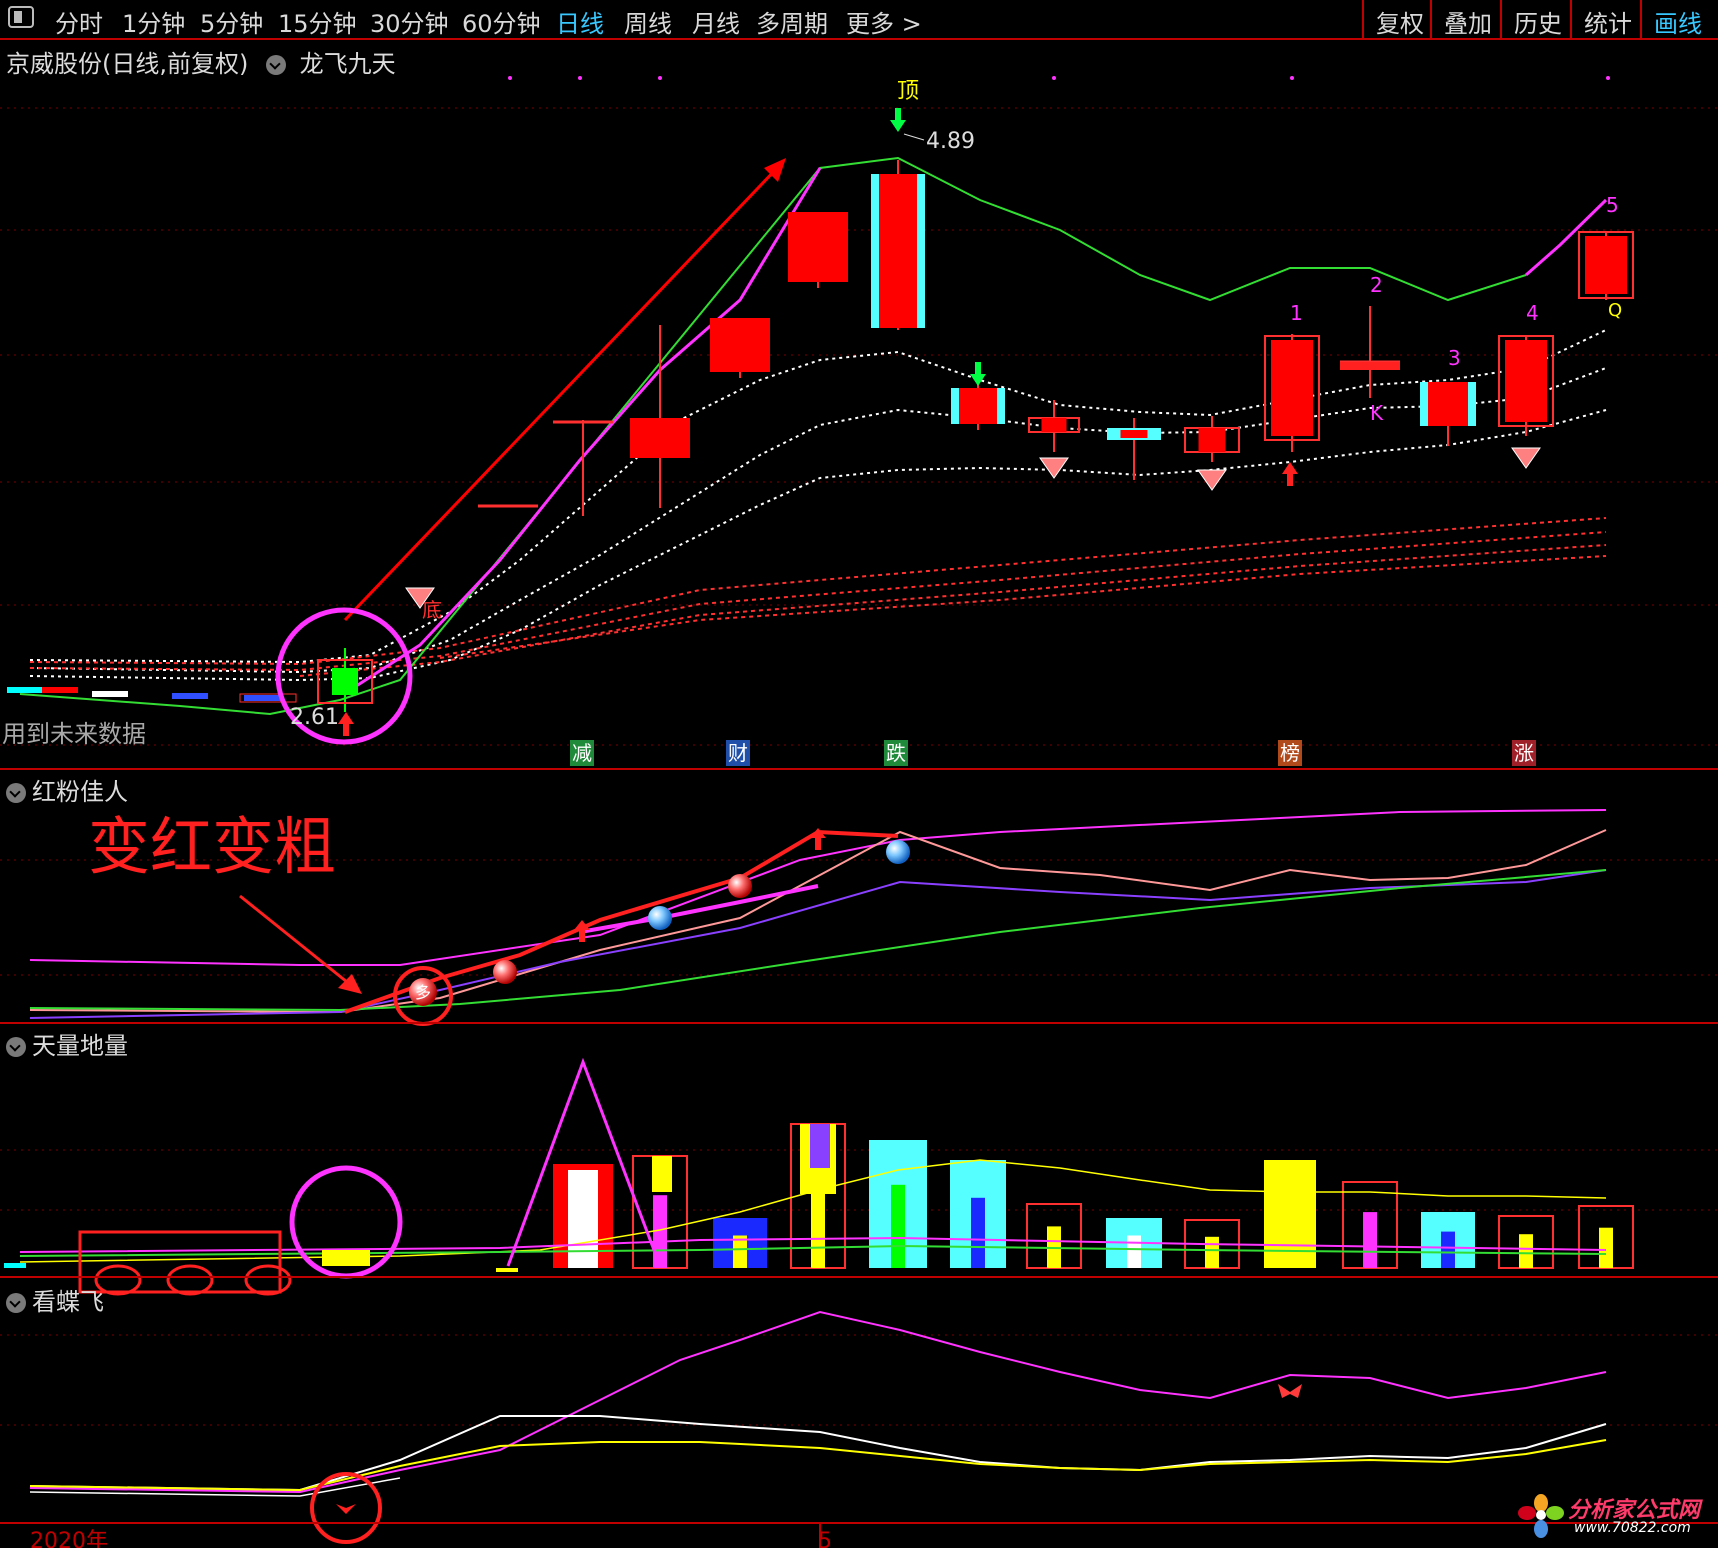  What do you see at coordinates (80, 1046) in the screenshot?
I see `panel3-title: 天量地量` at bounding box center [80, 1046].